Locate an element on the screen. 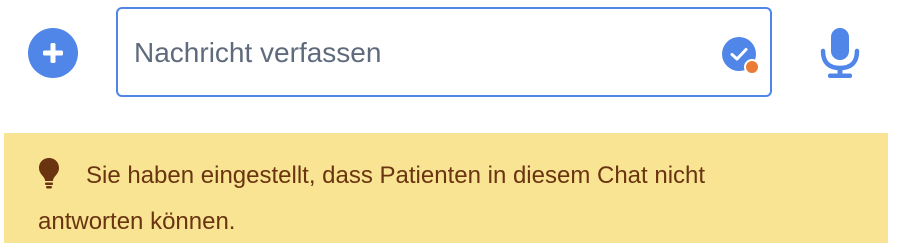 This screenshot has width=898, height=247. microphone-button is located at coordinates (840, 53).